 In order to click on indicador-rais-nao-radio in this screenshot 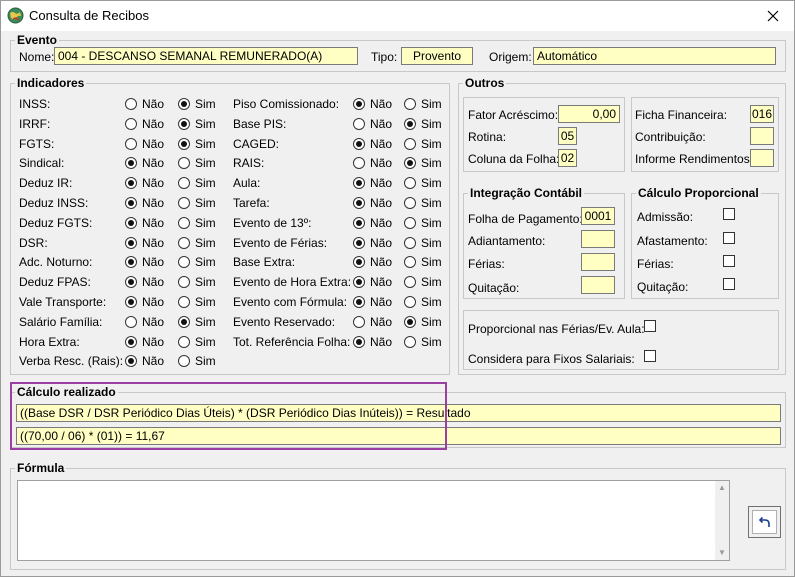, I will do `click(359, 163)`.